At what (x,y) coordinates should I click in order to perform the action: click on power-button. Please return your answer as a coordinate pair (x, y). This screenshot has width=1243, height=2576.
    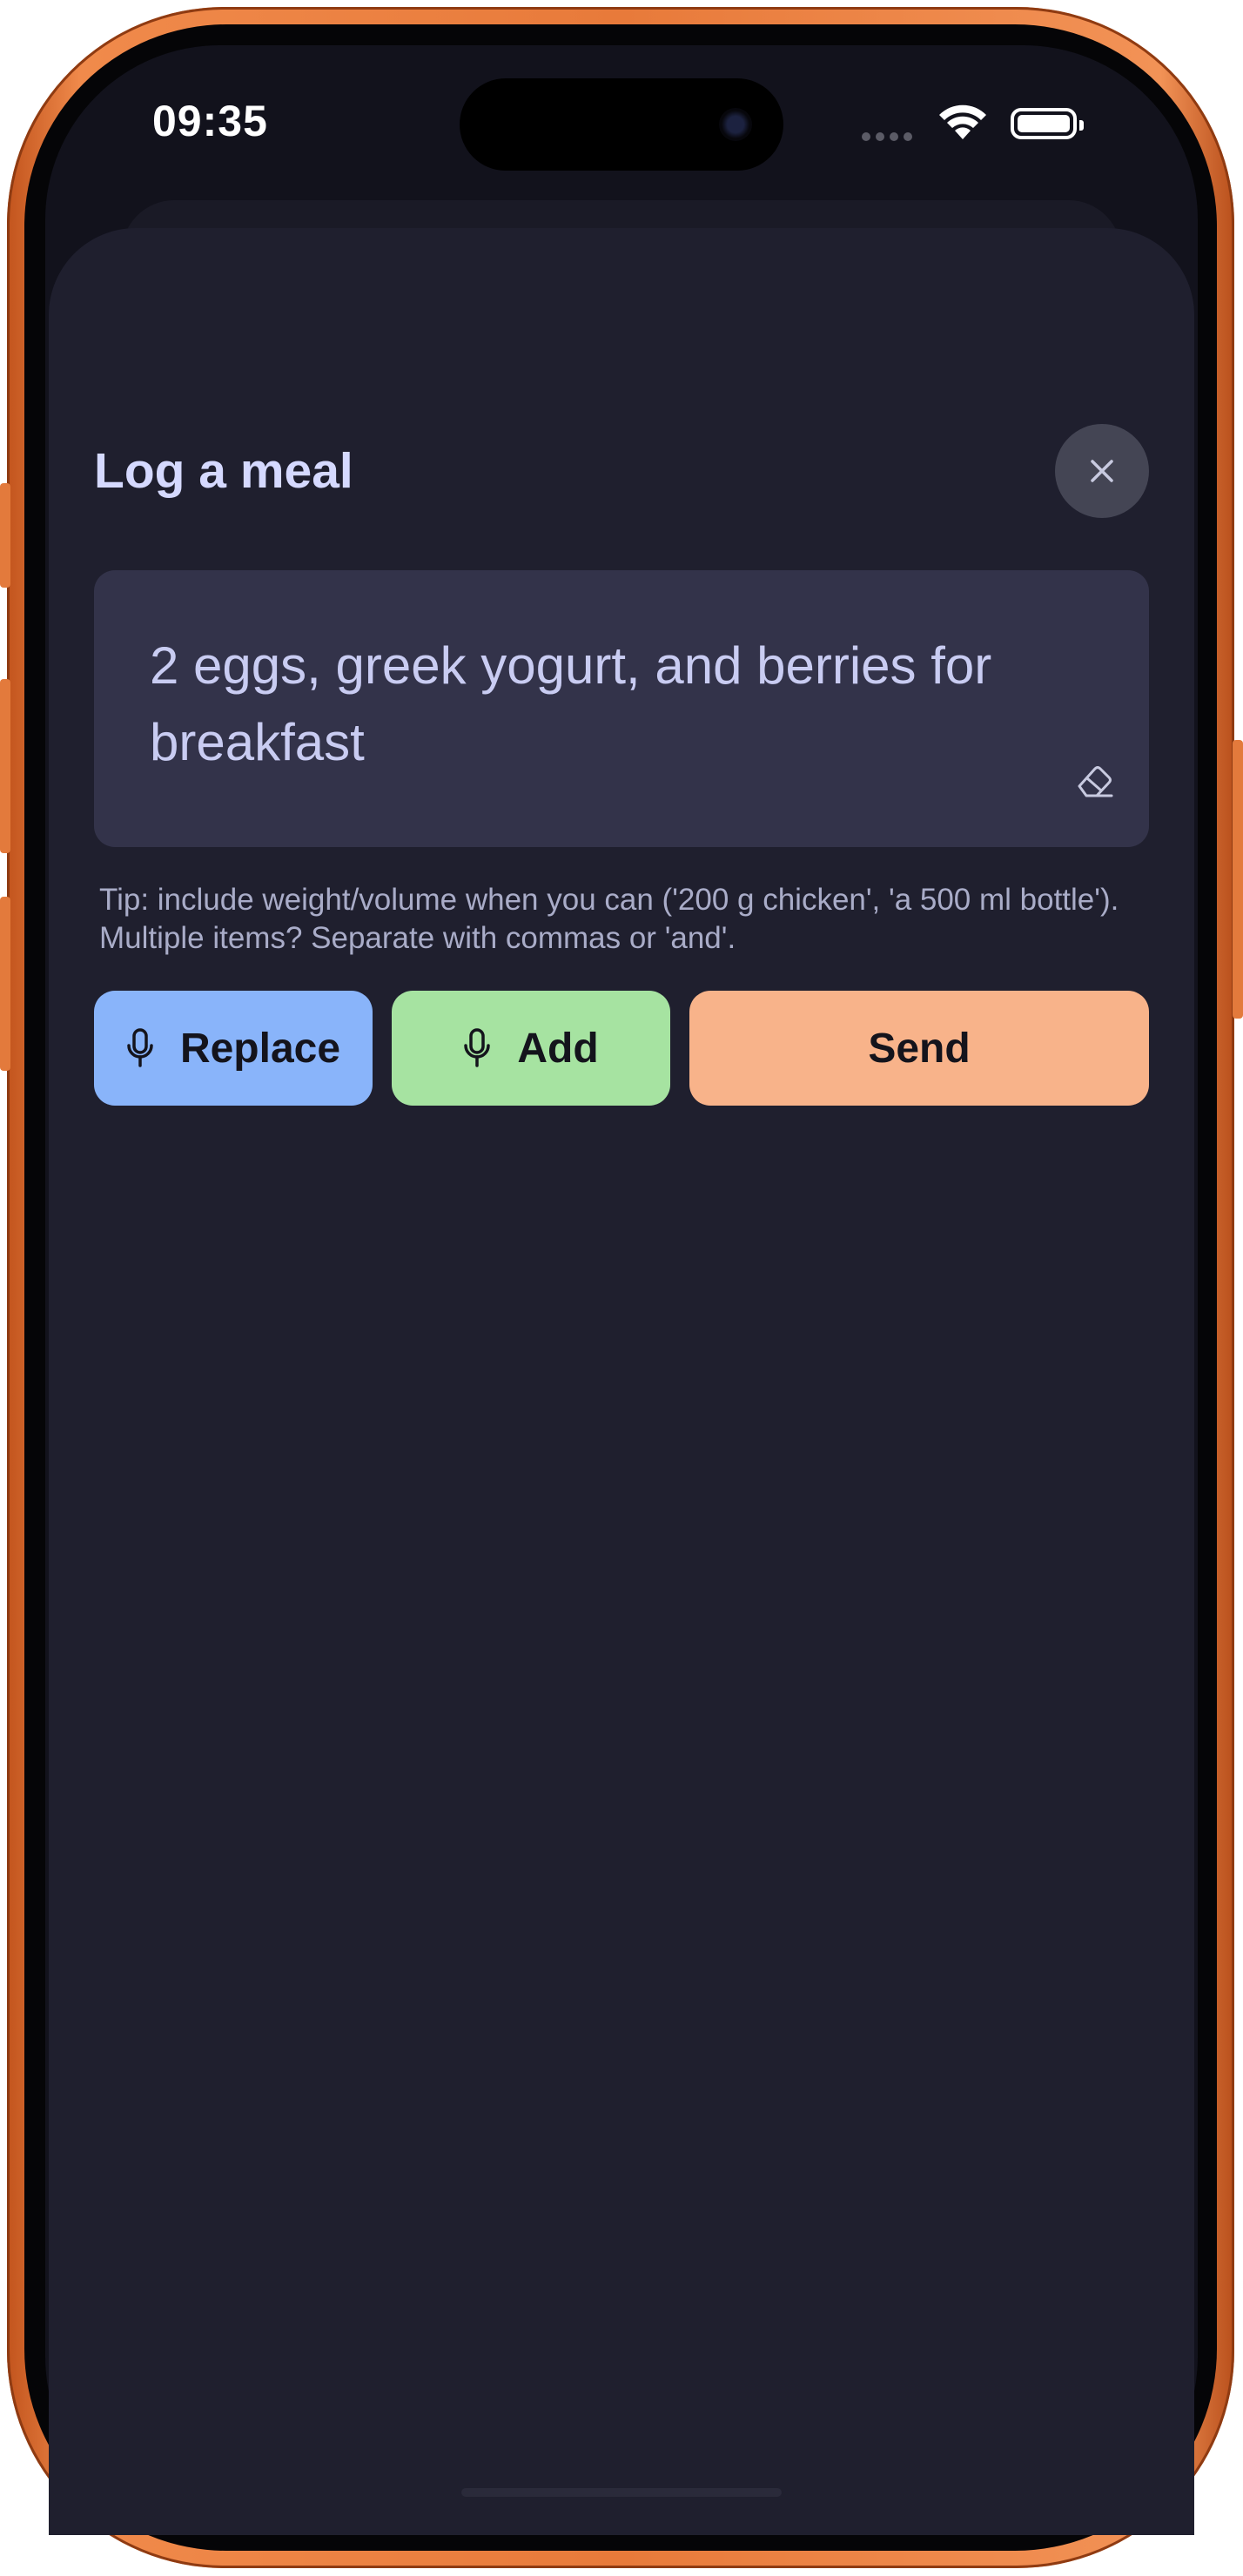
    Looking at the image, I should click on (1238, 879).